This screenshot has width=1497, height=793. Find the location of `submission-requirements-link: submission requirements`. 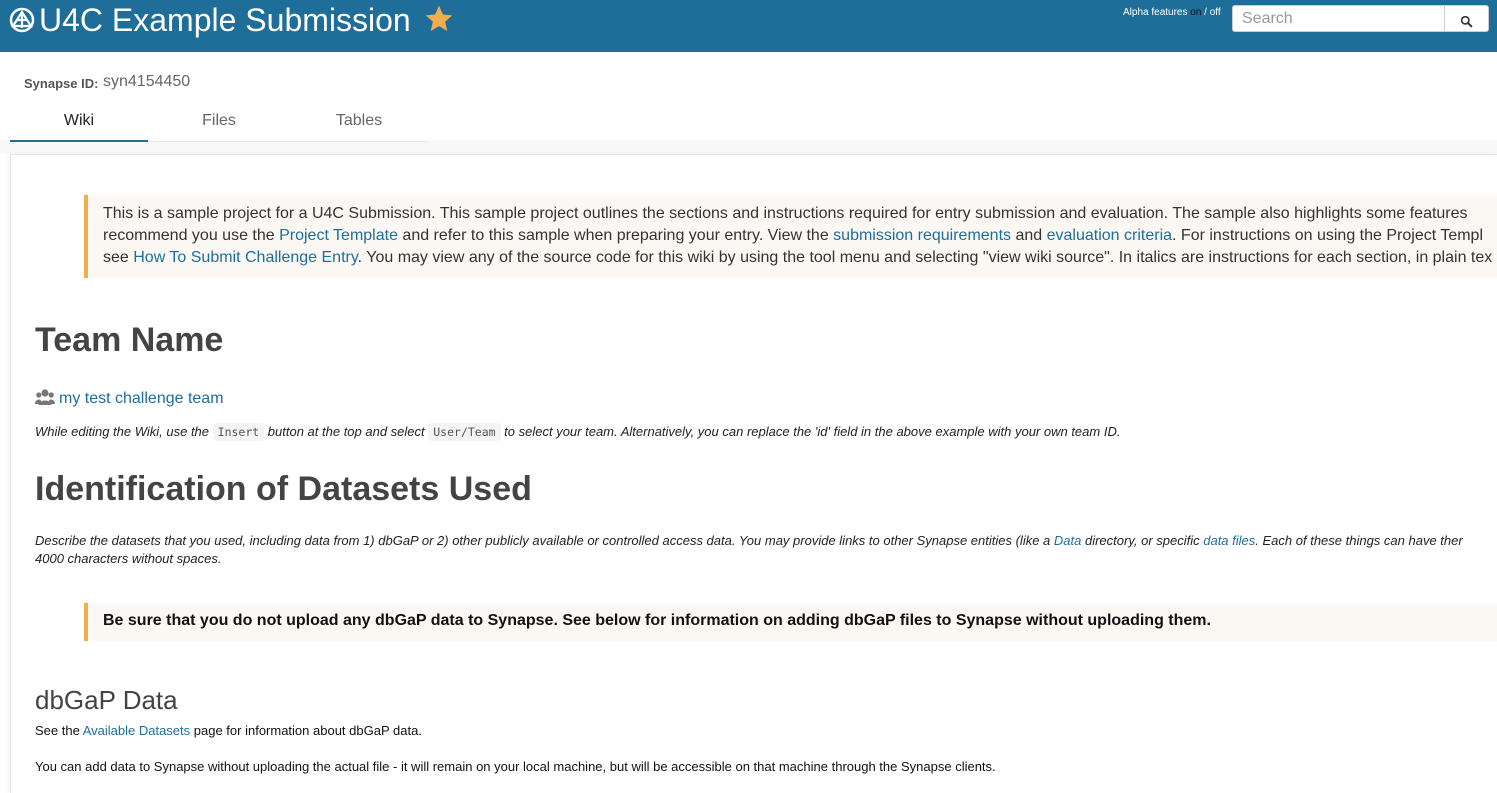

submission-requirements-link: submission requirements is located at coordinates (922, 235).